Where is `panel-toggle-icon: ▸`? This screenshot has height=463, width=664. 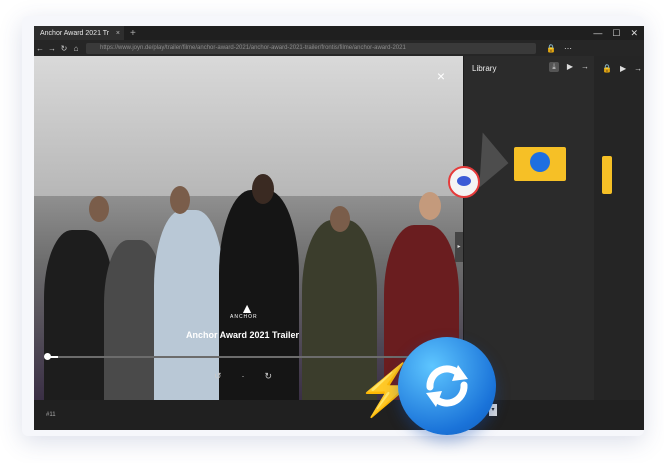 panel-toggle-icon: ▸ is located at coordinates (459, 247).